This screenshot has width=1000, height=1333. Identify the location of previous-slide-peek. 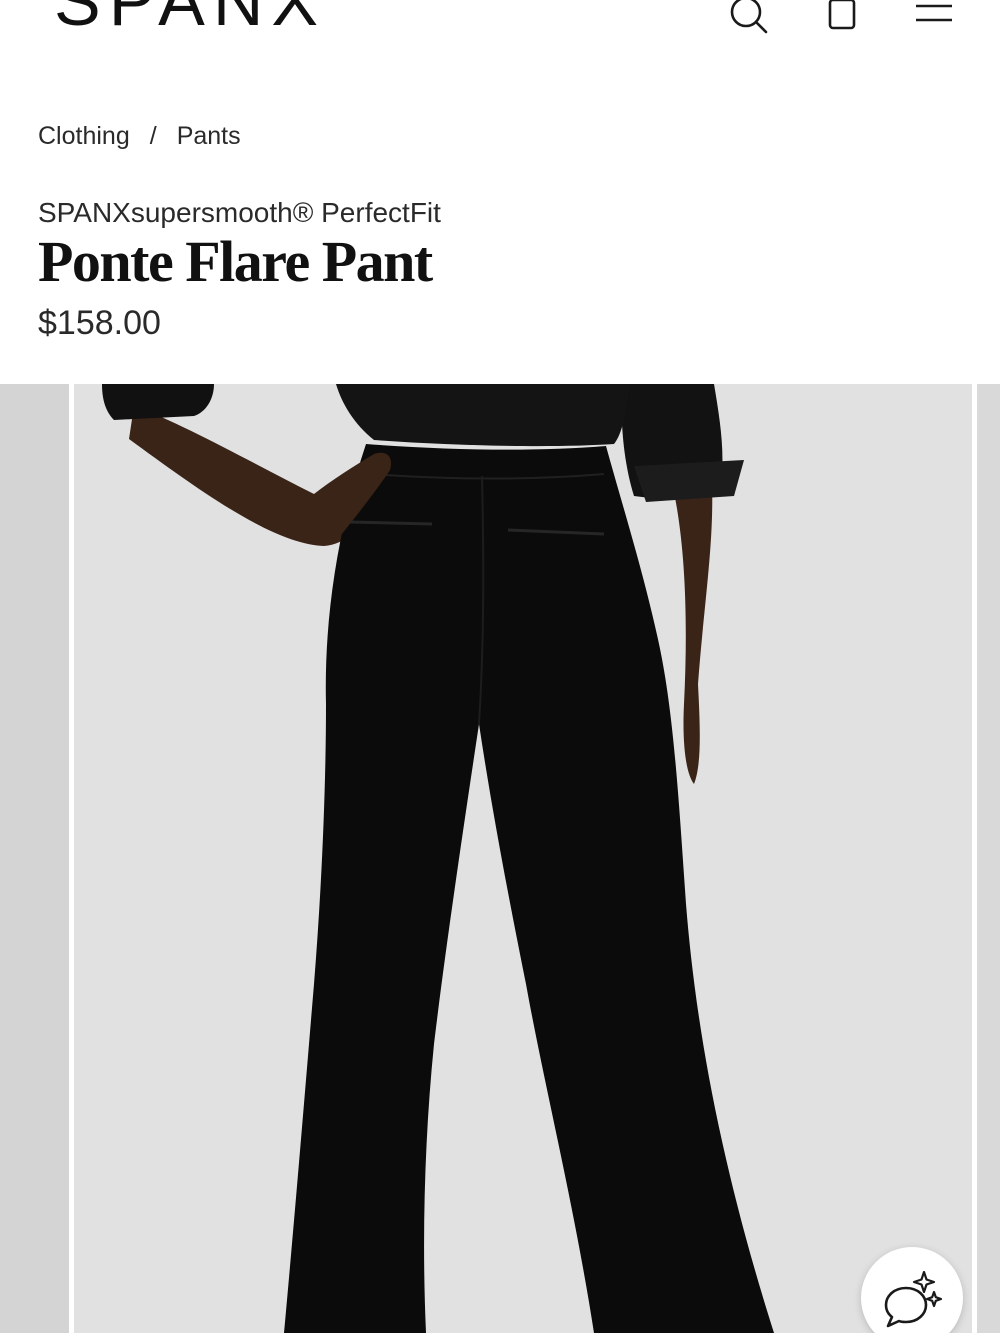
(34, 858).